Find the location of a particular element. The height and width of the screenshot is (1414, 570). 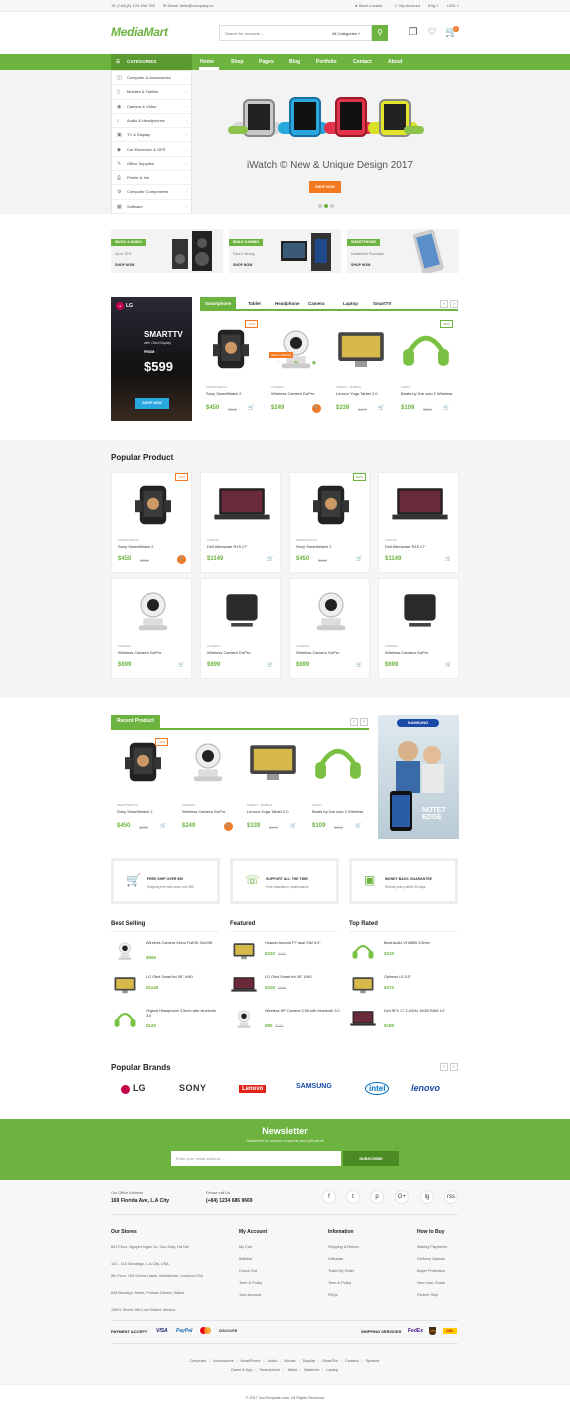

product-card: LAPTOP Dell Alienware R15 17" $1149 🛒 is located at coordinates (240, 522).